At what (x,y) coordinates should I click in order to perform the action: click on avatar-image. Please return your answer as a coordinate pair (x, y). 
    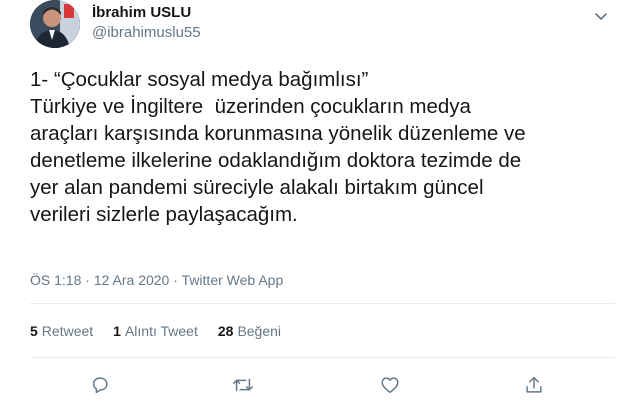
    Looking at the image, I should click on (55, 24).